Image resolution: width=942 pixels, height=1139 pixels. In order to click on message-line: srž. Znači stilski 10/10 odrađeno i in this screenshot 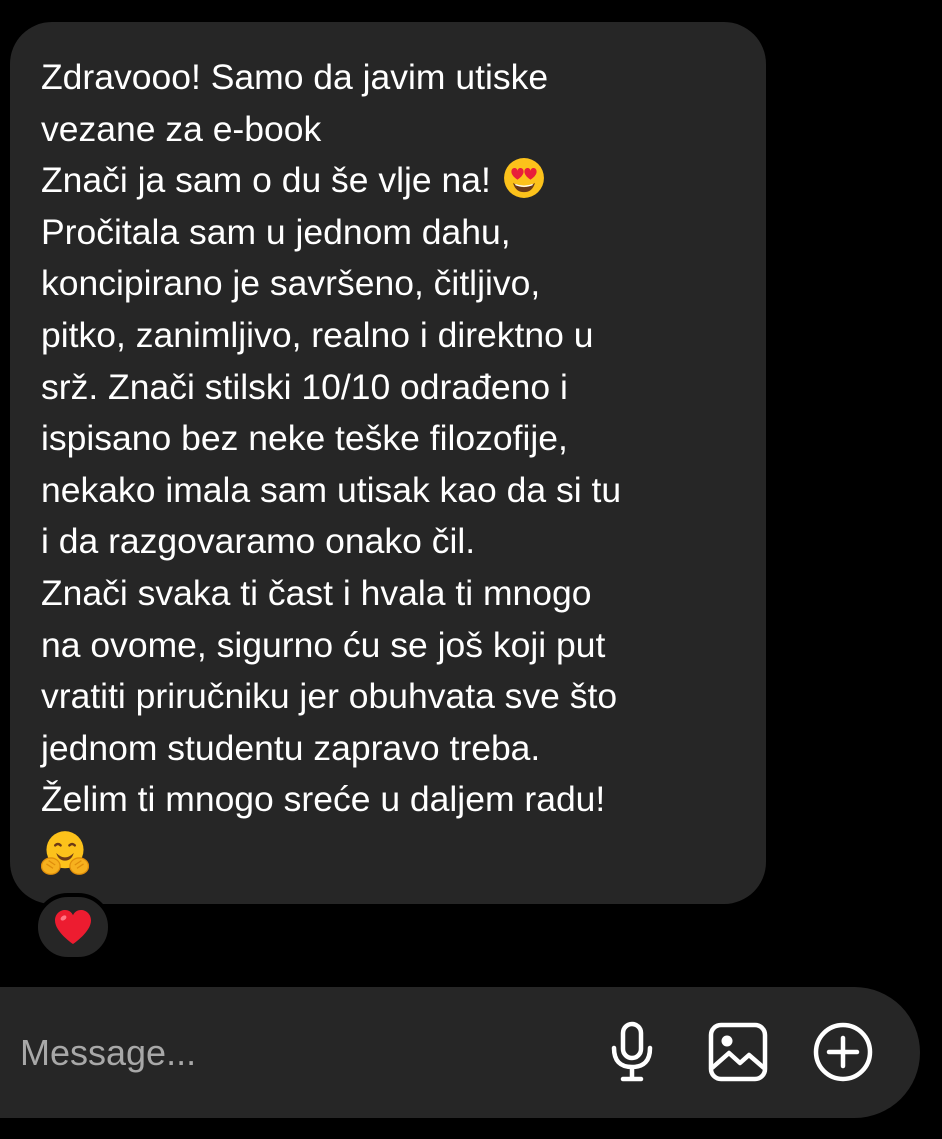, I will do `click(304, 386)`.